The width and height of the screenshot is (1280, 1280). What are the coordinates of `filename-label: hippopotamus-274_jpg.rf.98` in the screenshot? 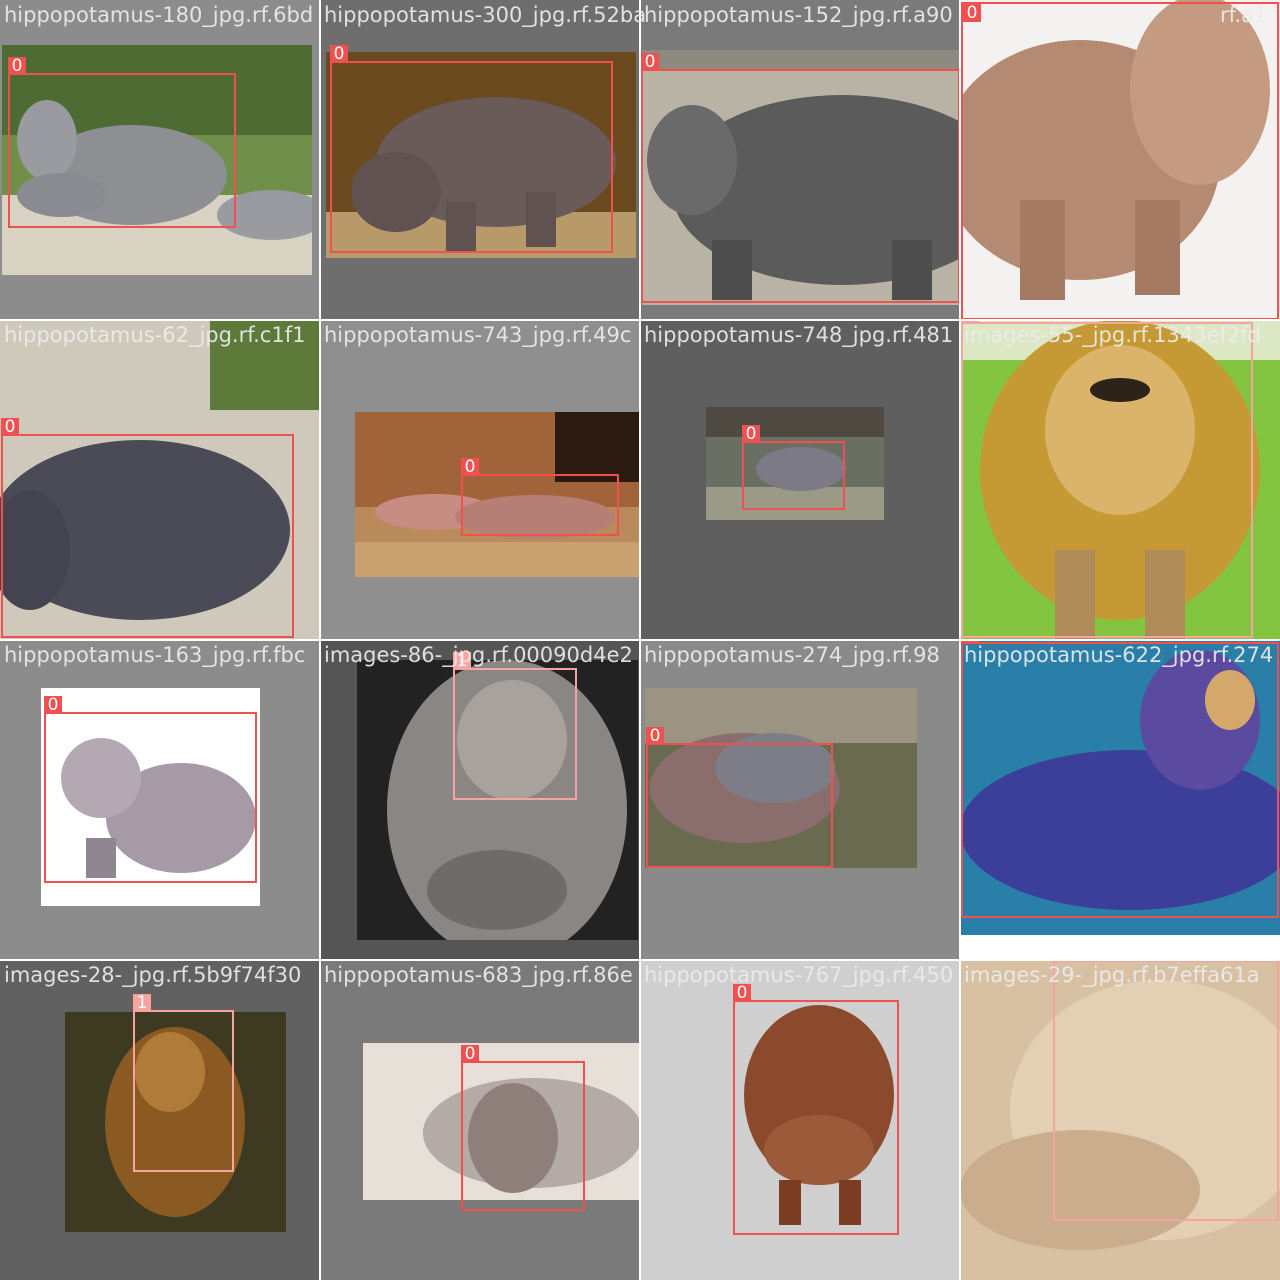 It's located at (792, 655).